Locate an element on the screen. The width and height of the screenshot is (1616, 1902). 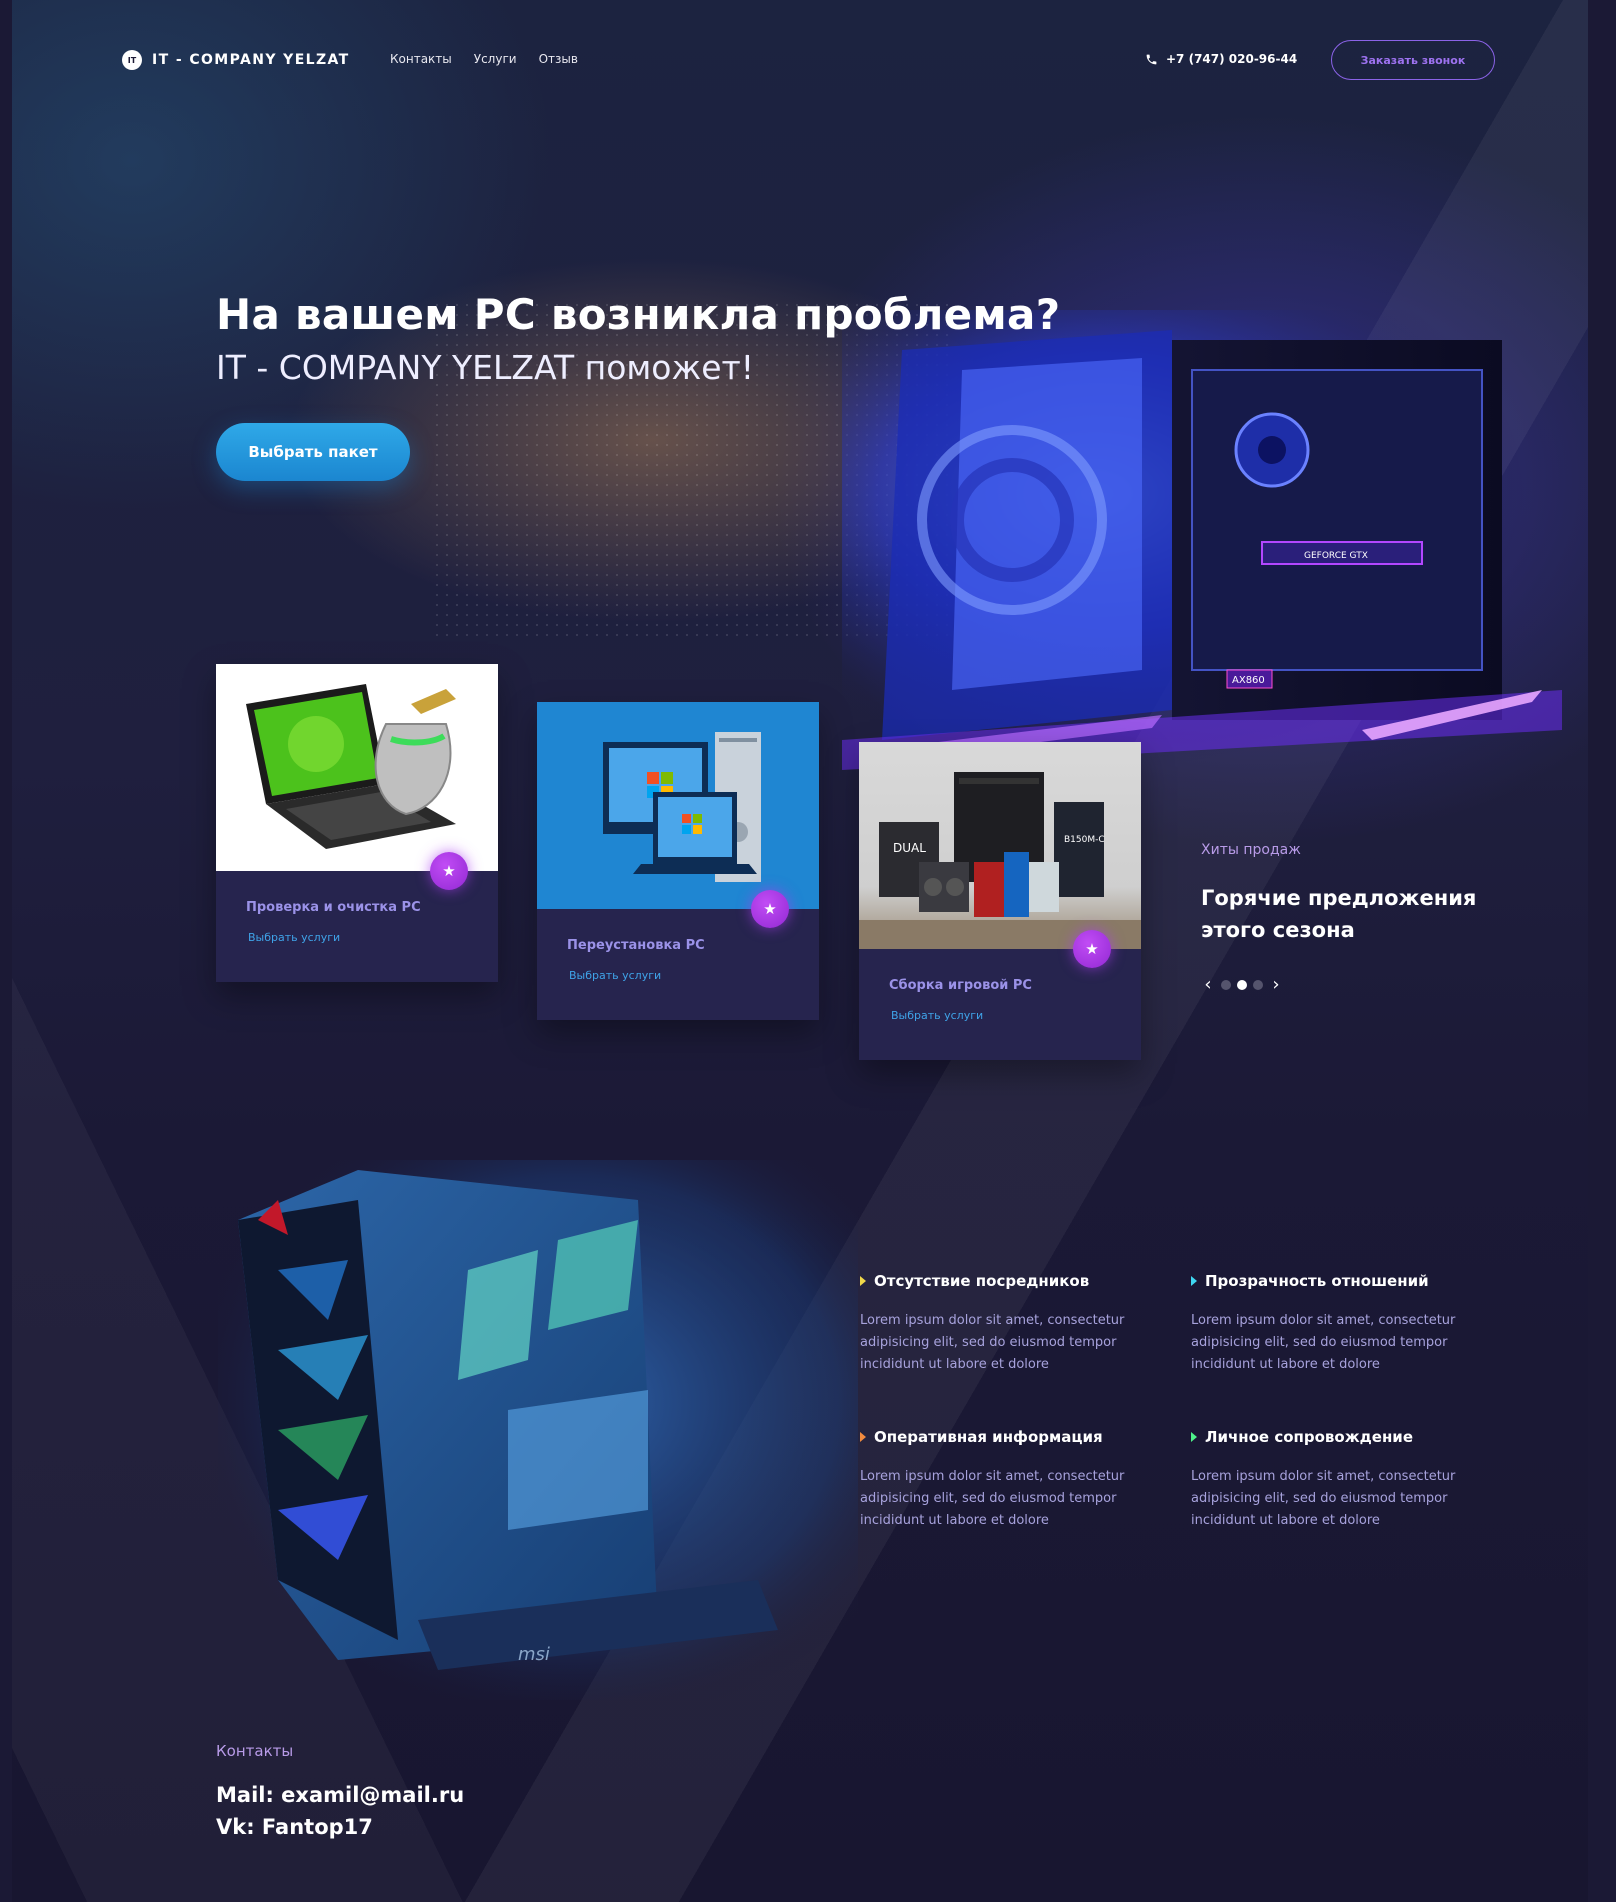
hero-title: На вашем PC возникла проблема? is located at coordinates (638, 314).